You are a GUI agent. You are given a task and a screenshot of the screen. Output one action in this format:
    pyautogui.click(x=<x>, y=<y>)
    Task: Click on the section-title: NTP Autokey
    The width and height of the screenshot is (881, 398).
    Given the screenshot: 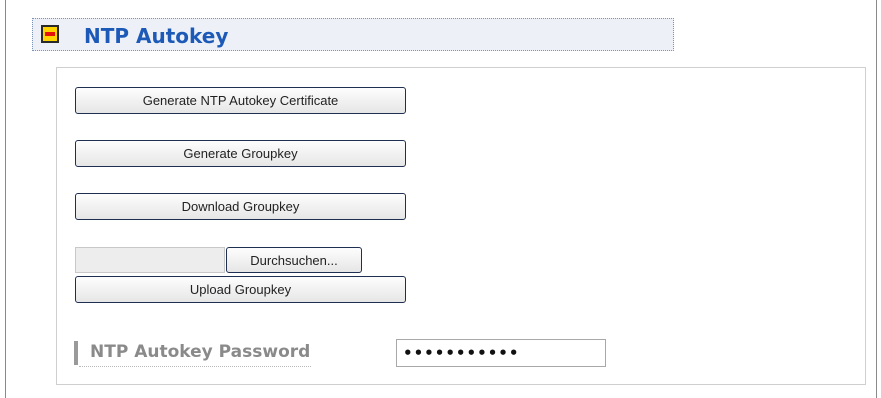 What is the action you would take?
    pyautogui.click(x=156, y=36)
    